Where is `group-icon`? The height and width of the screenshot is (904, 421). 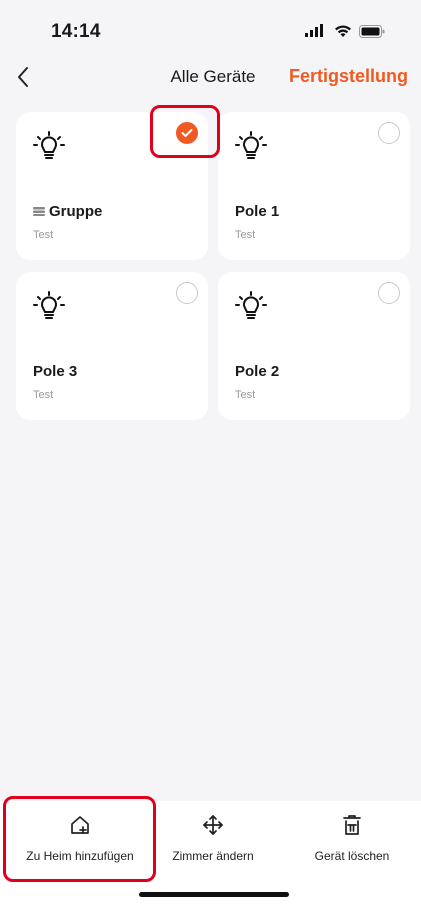
group-icon is located at coordinates (39, 211).